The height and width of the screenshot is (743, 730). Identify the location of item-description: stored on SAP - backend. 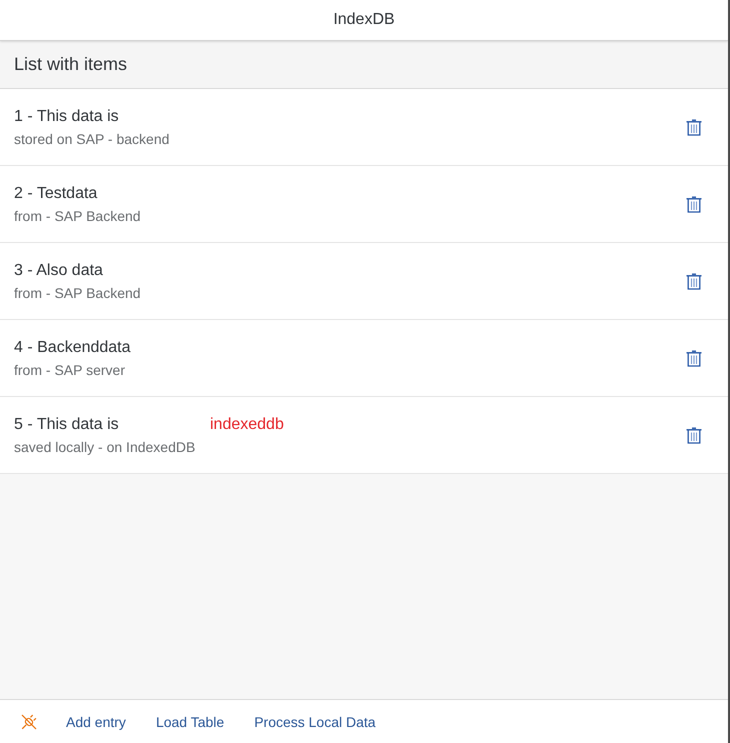
(92, 139).